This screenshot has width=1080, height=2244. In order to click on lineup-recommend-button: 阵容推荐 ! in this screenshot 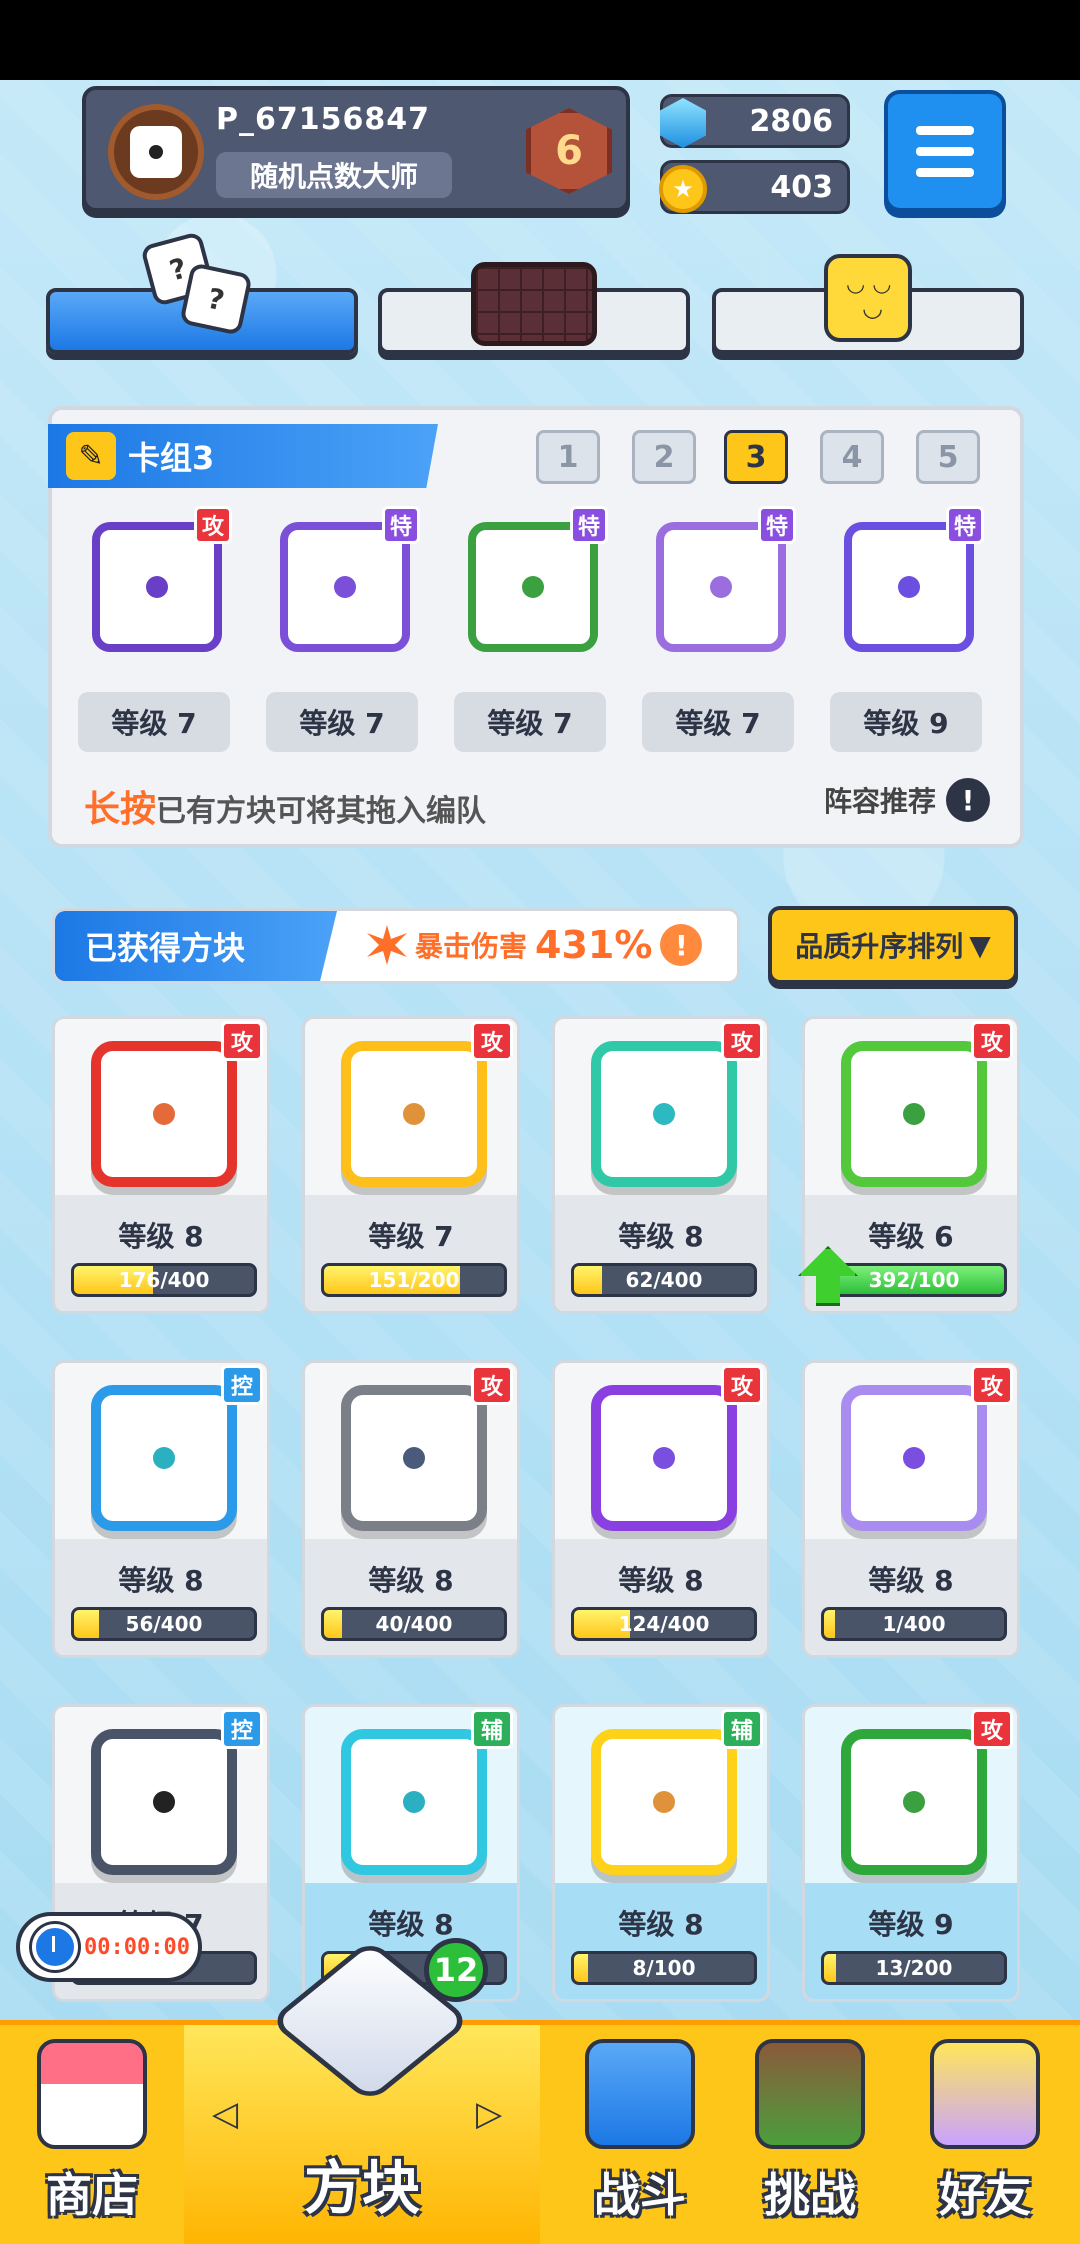, I will do `click(907, 800)`.